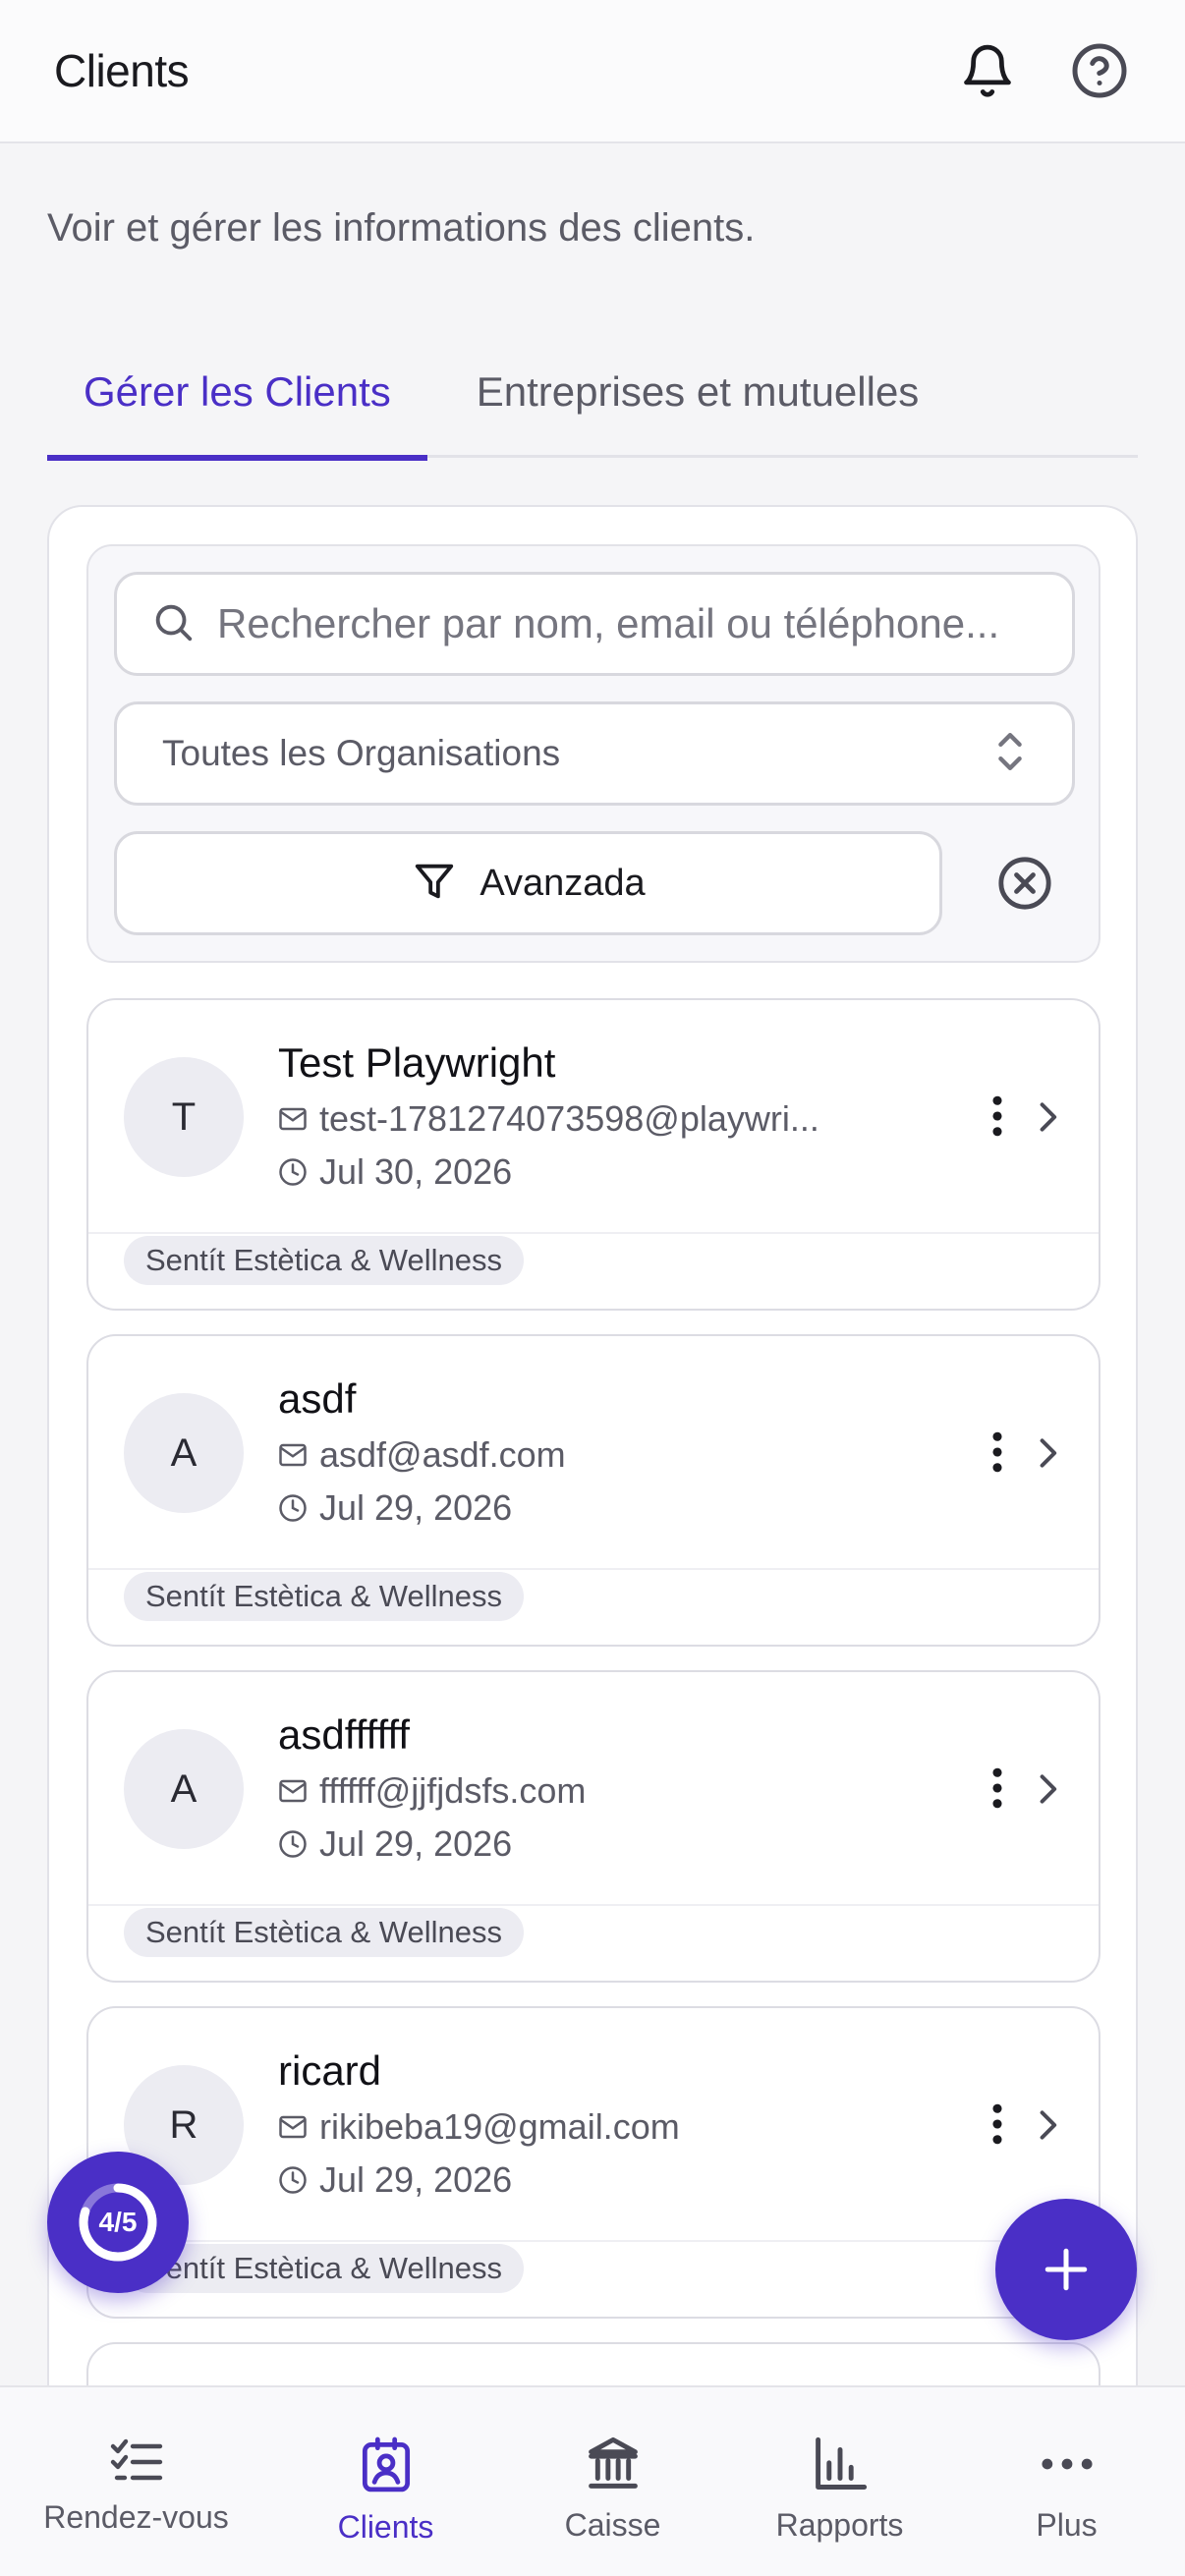 The width and height of the screenshot is (1185, 2576). What do you see at coordinates (344, 1734) in the screenshot?
I see `client-name: asdffffff` at bounding box center [344, 1734].